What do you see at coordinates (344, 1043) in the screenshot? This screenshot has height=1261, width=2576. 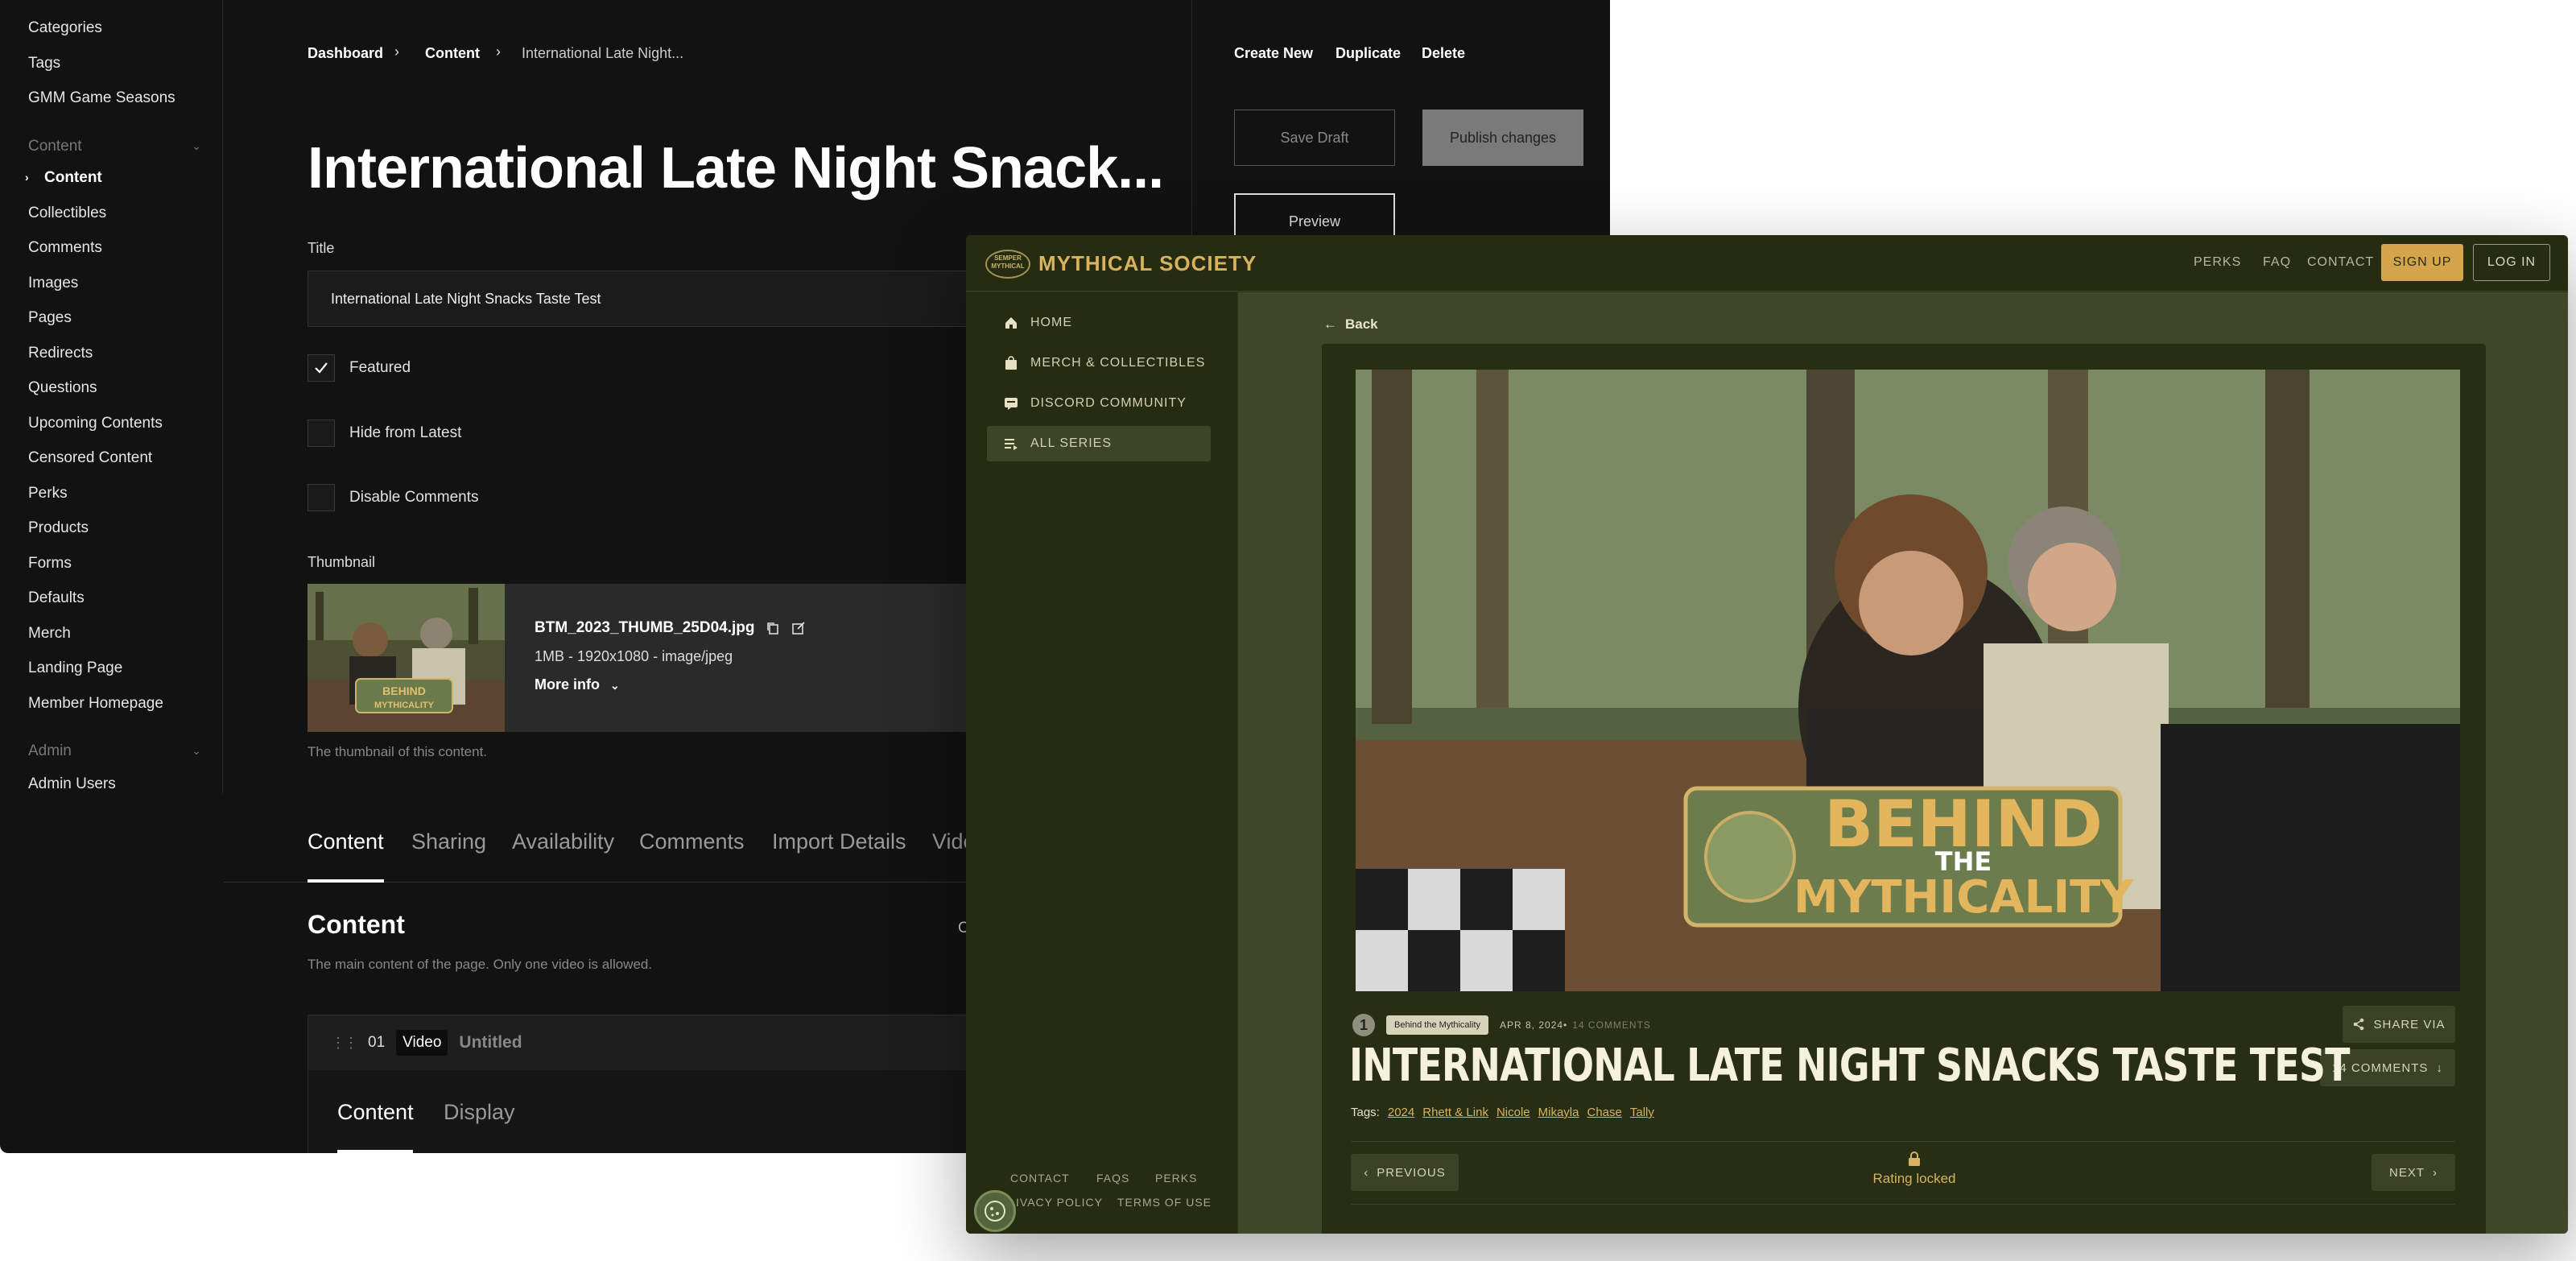 I see `drag-handle-icon: ⋮⋮` at bounding box center [344, 1043].